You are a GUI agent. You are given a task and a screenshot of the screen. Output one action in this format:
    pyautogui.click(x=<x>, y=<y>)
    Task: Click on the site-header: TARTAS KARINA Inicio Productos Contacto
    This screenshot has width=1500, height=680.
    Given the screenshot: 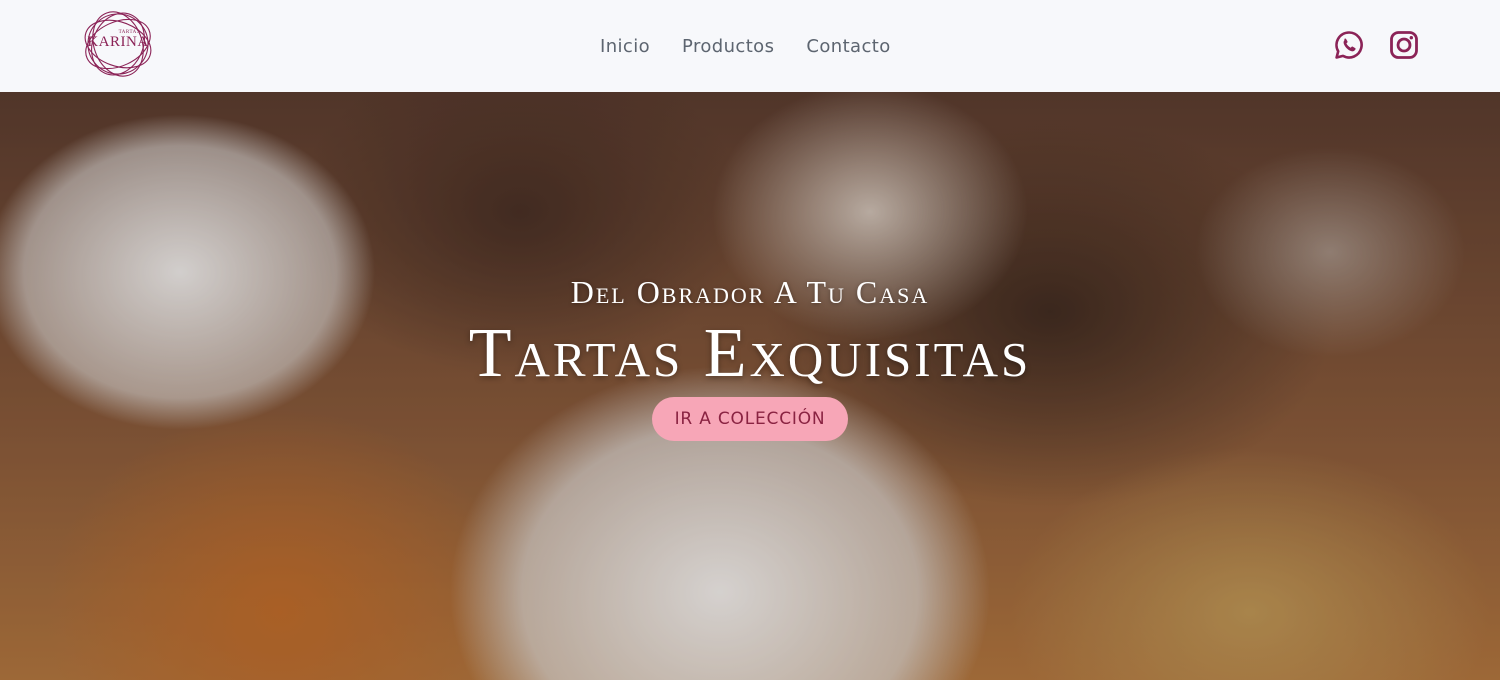 What is the action you would take?
    pyautogui.click(x=750, y=46)
    